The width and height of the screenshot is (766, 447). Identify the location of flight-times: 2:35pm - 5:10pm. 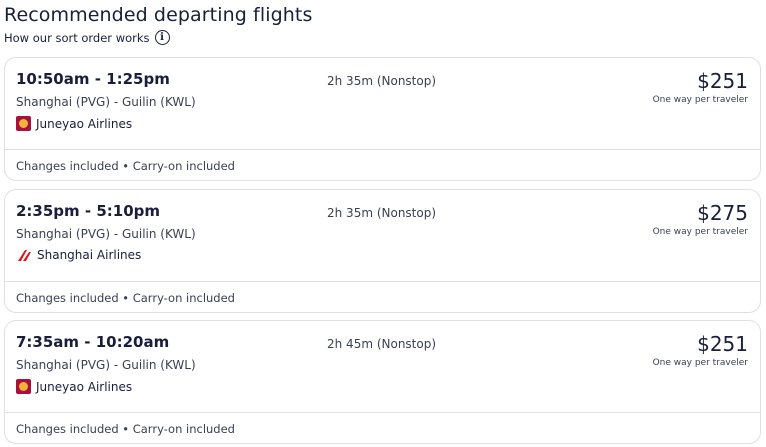
(88, 211).